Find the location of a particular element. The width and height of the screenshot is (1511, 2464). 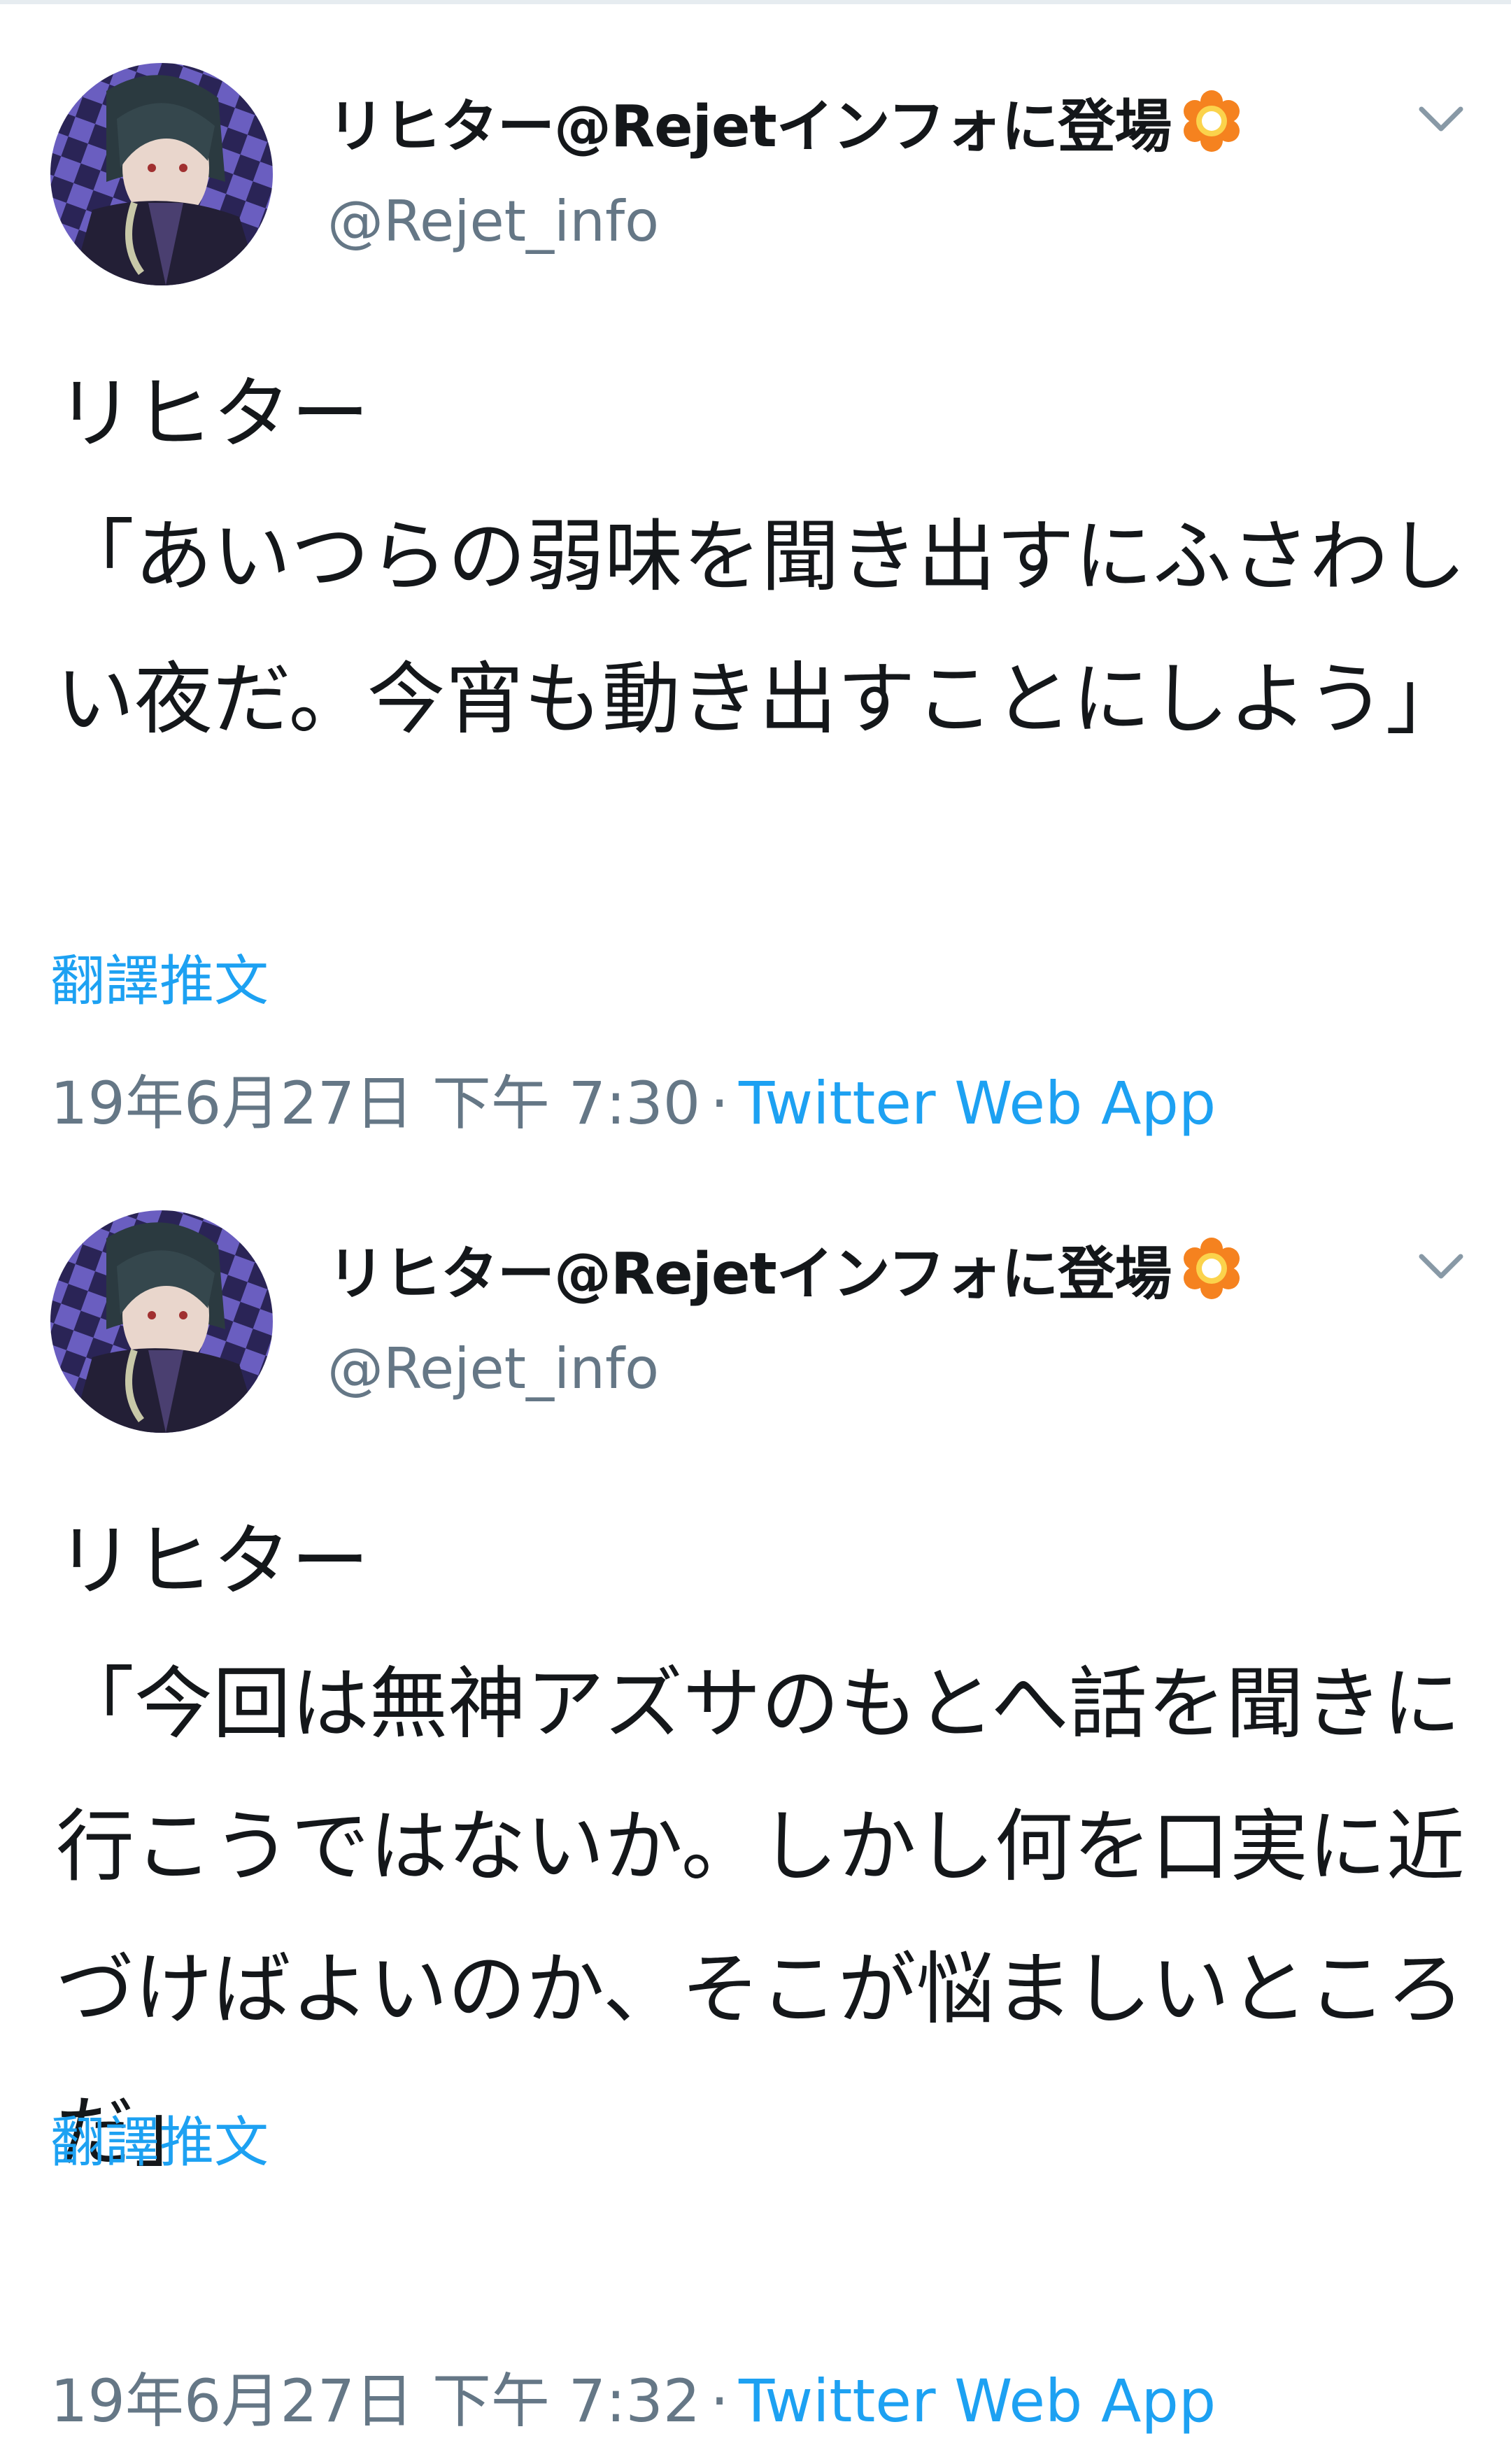

timestamp: 19年6月27日 下午 7:32 is located at coordinates (375, 2401).